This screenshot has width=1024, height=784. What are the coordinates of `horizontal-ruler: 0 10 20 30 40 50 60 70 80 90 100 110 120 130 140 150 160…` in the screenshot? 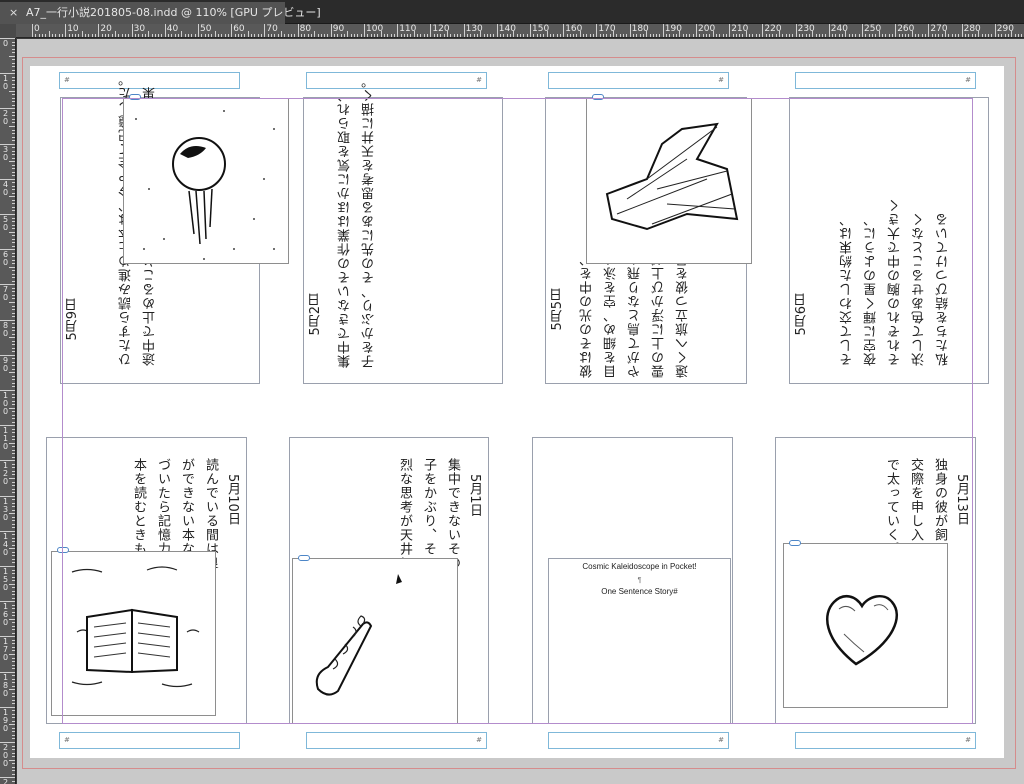 It's located at (520, 31).